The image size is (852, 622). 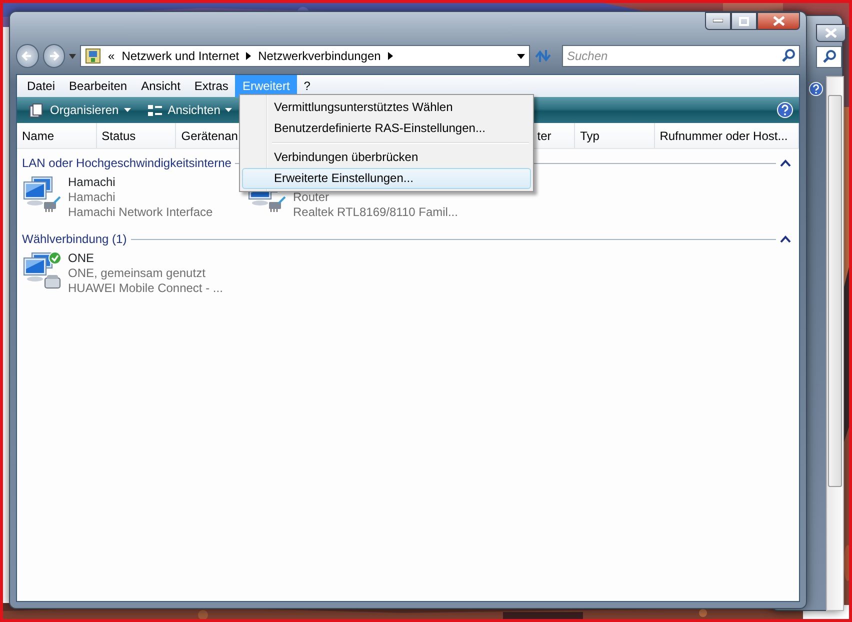 I want to click on device-name: Hamachi Network Interface, so click(x=140, y=212).